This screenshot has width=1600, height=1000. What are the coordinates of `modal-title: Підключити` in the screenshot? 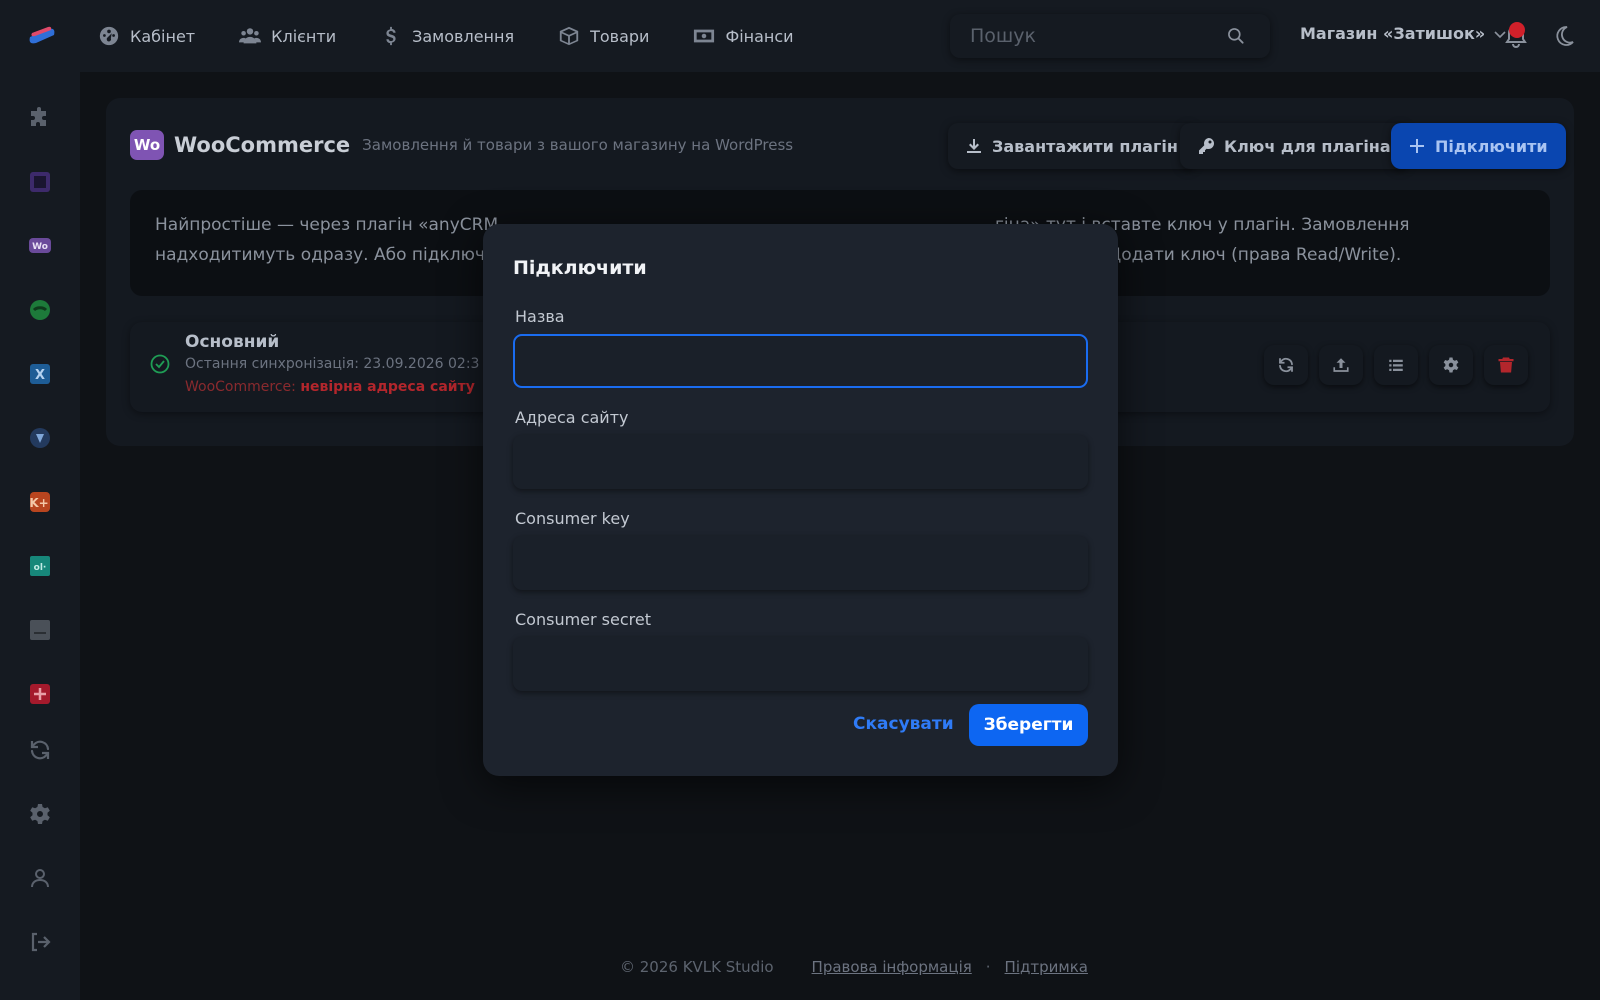 It's located at (580, 268).